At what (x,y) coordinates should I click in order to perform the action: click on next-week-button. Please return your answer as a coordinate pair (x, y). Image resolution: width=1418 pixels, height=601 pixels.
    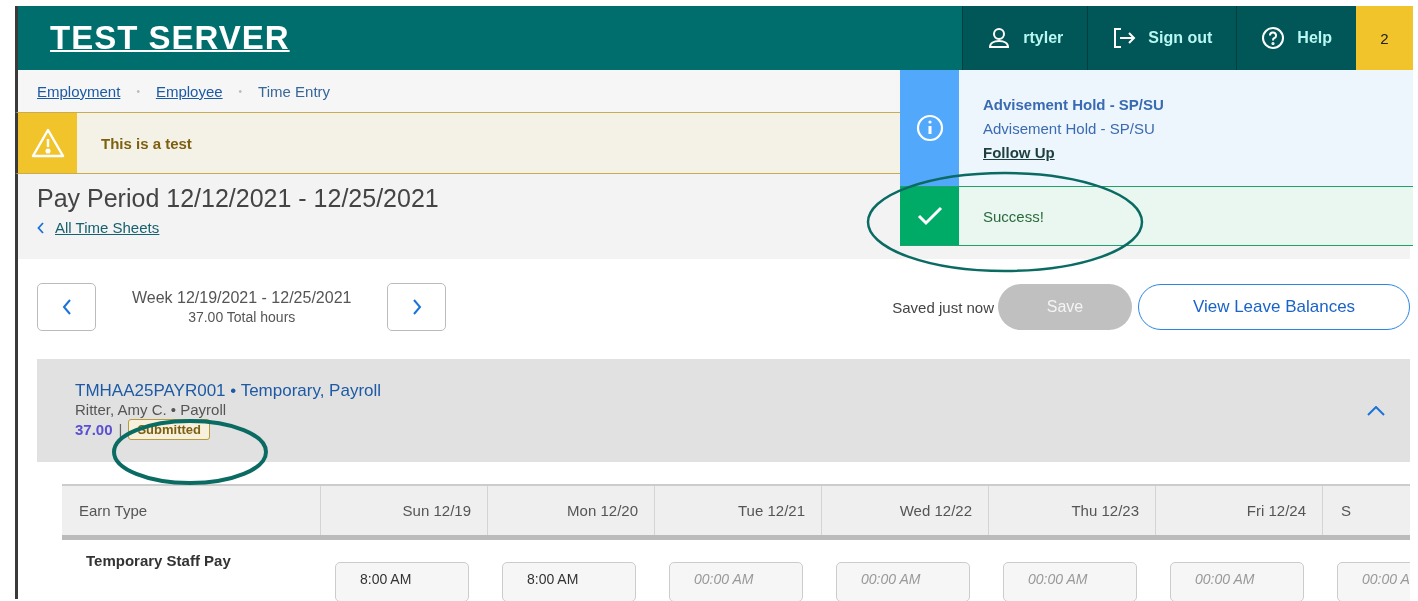
    Looking at the image, I should click on (417, 307).